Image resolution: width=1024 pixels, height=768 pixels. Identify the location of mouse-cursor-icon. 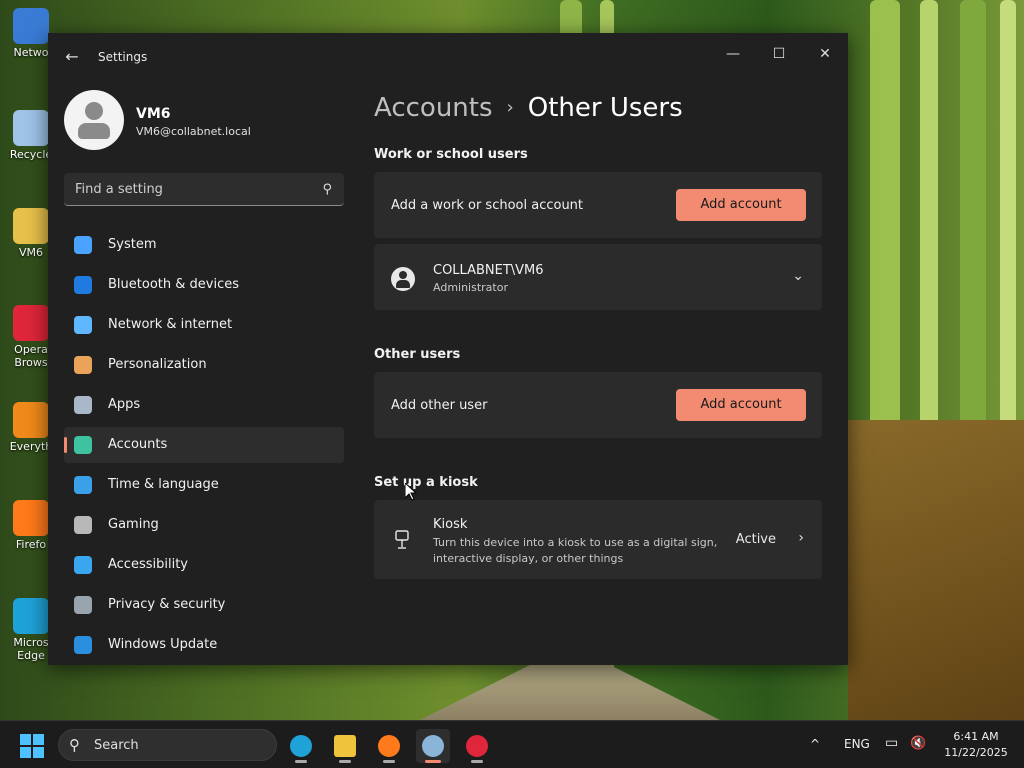
(411, 492).